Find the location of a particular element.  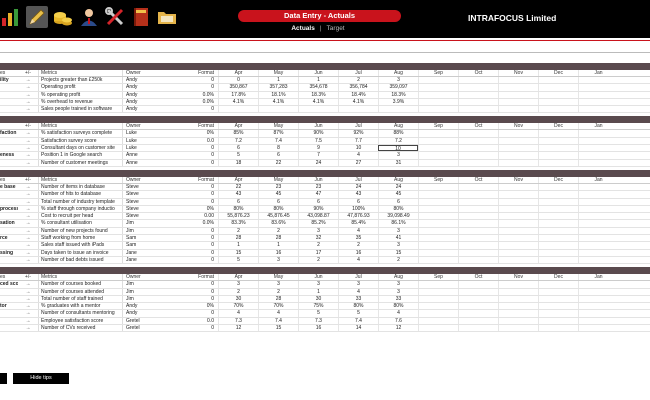

value-cell: 92% is located at coordinates (358, 133).